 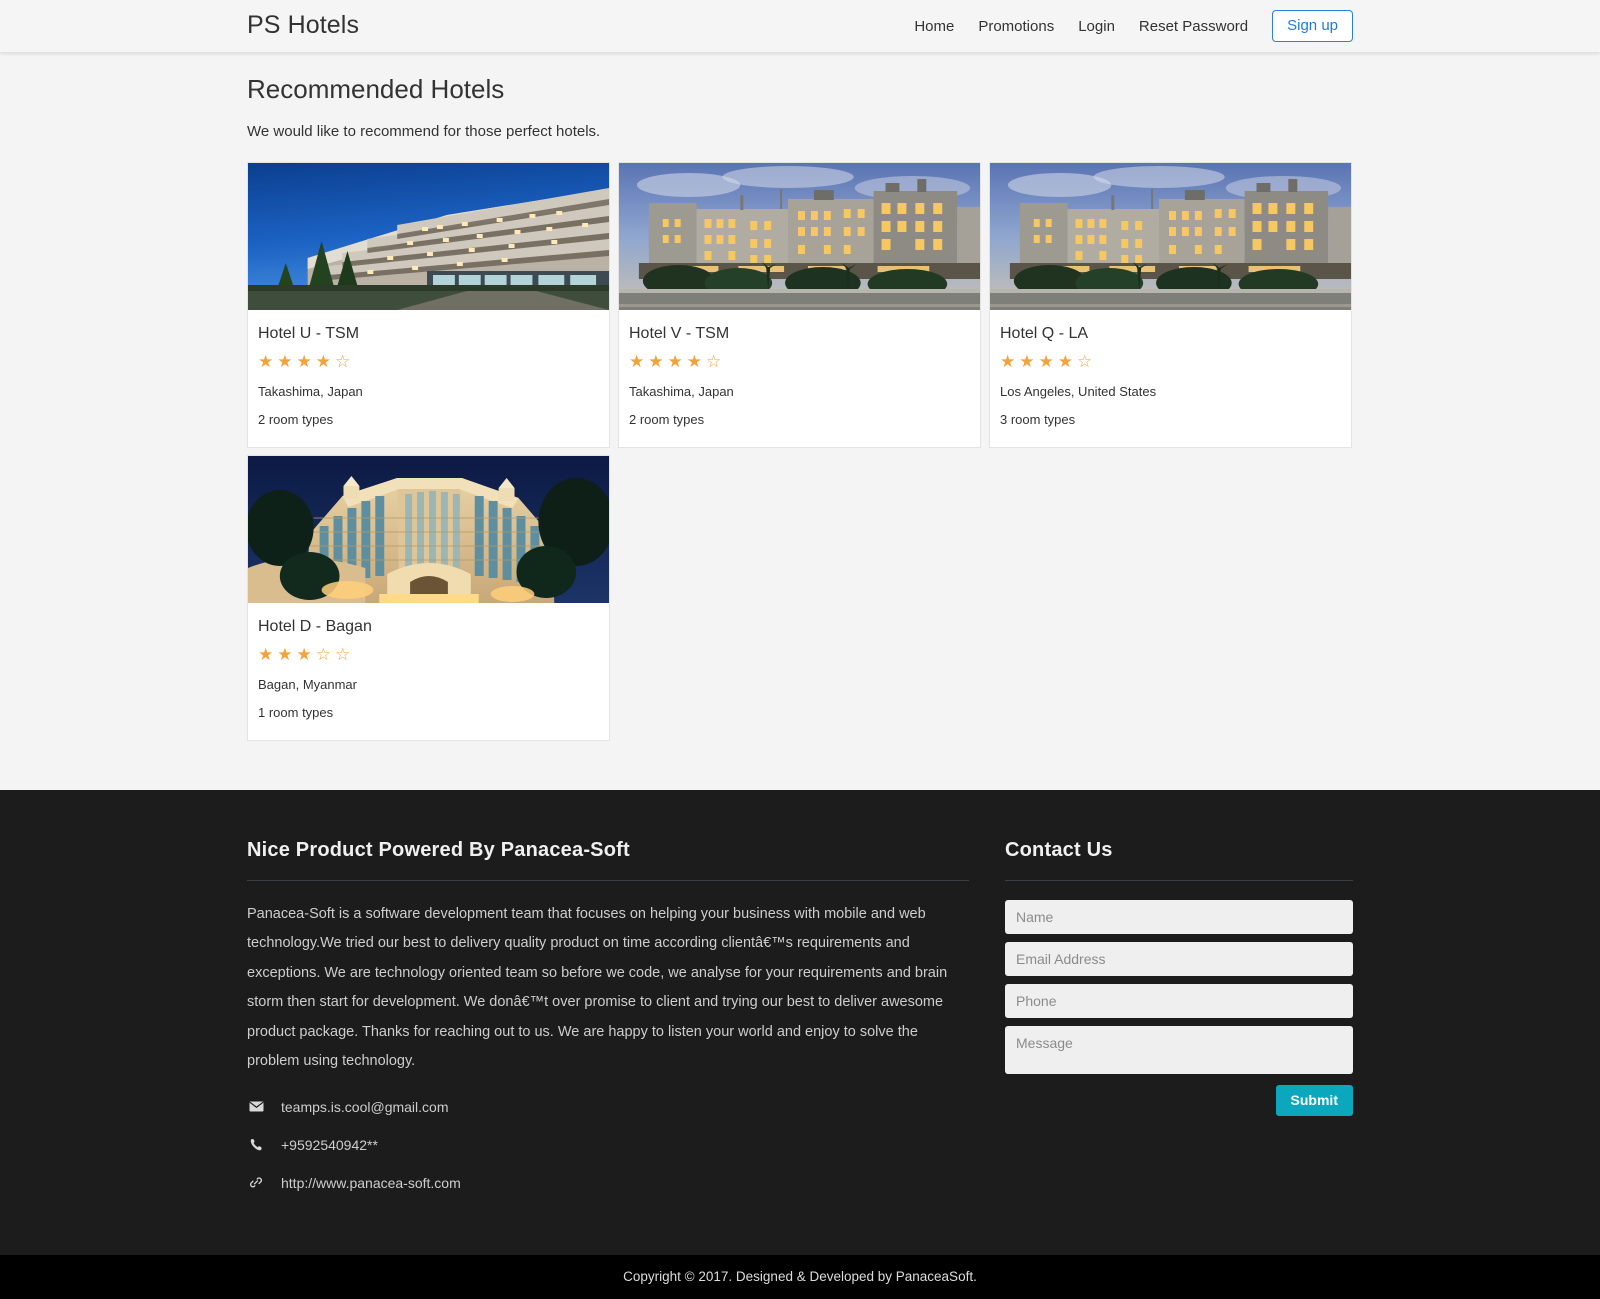 I want to click on nav-item-reset-password: Reset Password, so click(x=1193, y=26).